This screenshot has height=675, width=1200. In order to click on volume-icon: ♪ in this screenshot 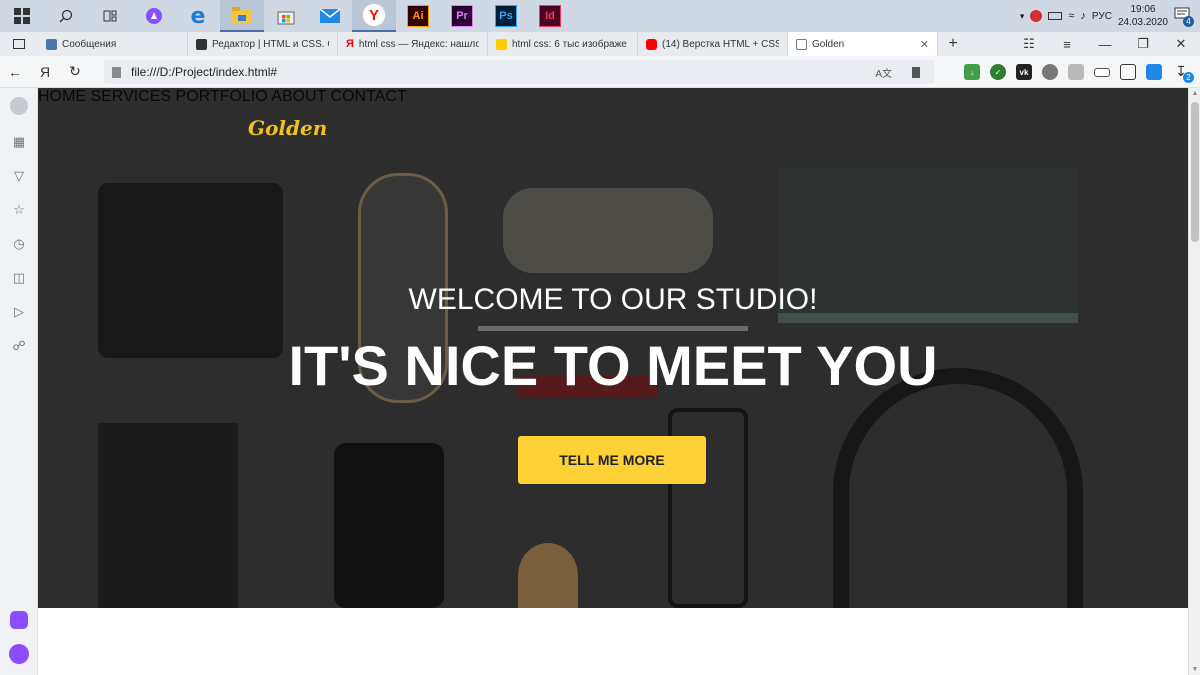, I will do `click(1083, 16)`.